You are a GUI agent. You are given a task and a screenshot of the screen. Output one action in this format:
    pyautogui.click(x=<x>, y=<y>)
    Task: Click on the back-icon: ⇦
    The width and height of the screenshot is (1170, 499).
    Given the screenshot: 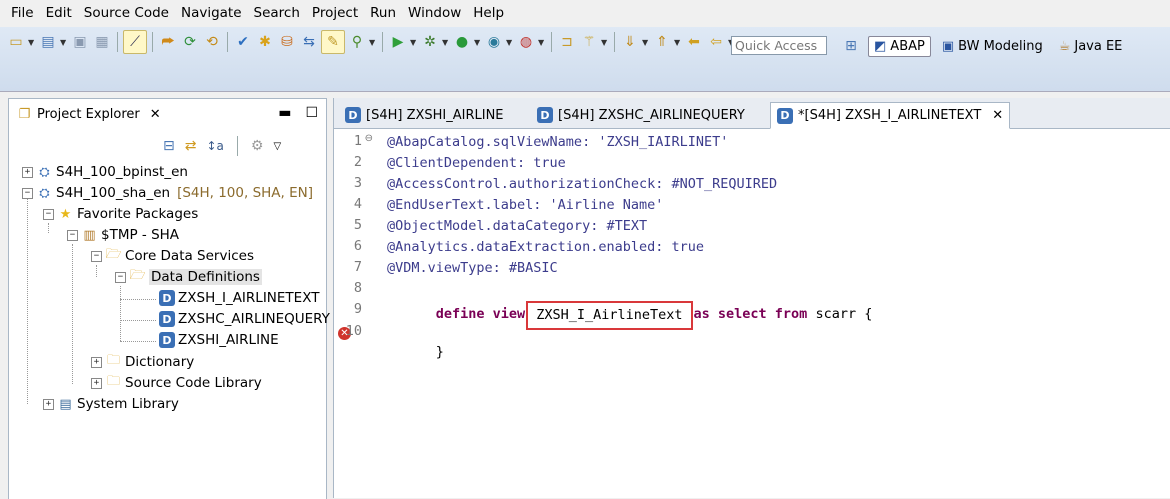 What is the action you would take?
    pyautogui.click(x=716, y=42)
    